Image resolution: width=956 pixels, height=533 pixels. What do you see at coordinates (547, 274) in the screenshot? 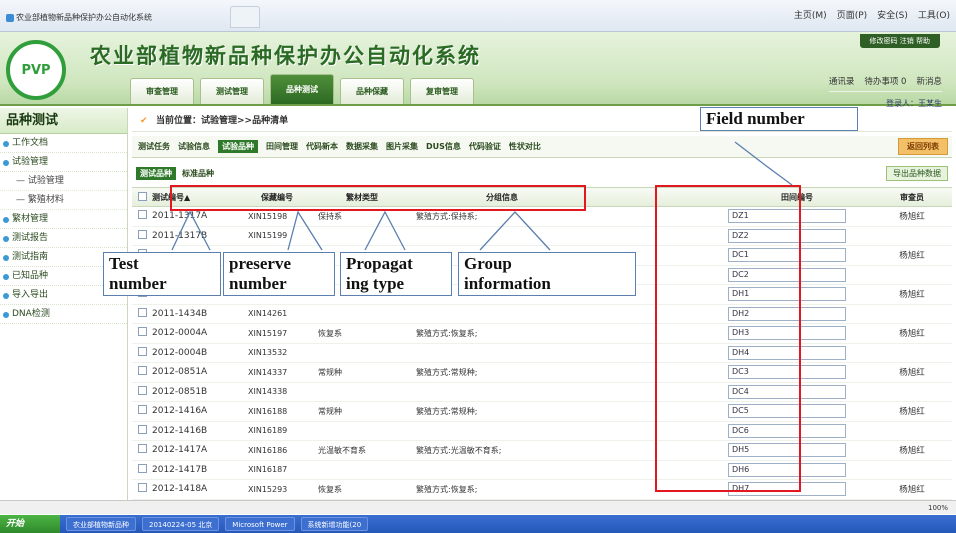
I see `callout-group-information: Group information` at bounding box center [547, 274].